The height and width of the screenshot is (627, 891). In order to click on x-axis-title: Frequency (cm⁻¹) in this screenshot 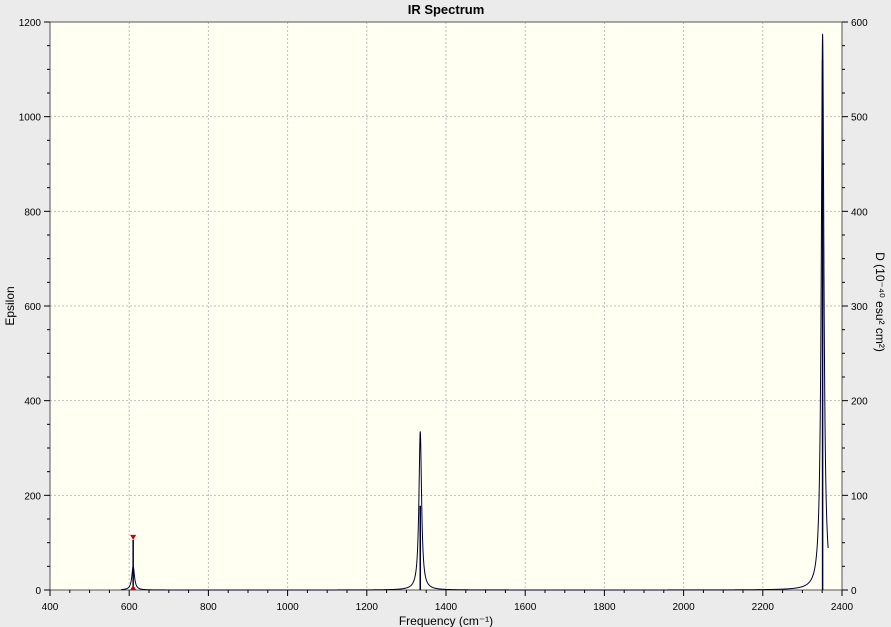, I will do `click(446, 620)`.